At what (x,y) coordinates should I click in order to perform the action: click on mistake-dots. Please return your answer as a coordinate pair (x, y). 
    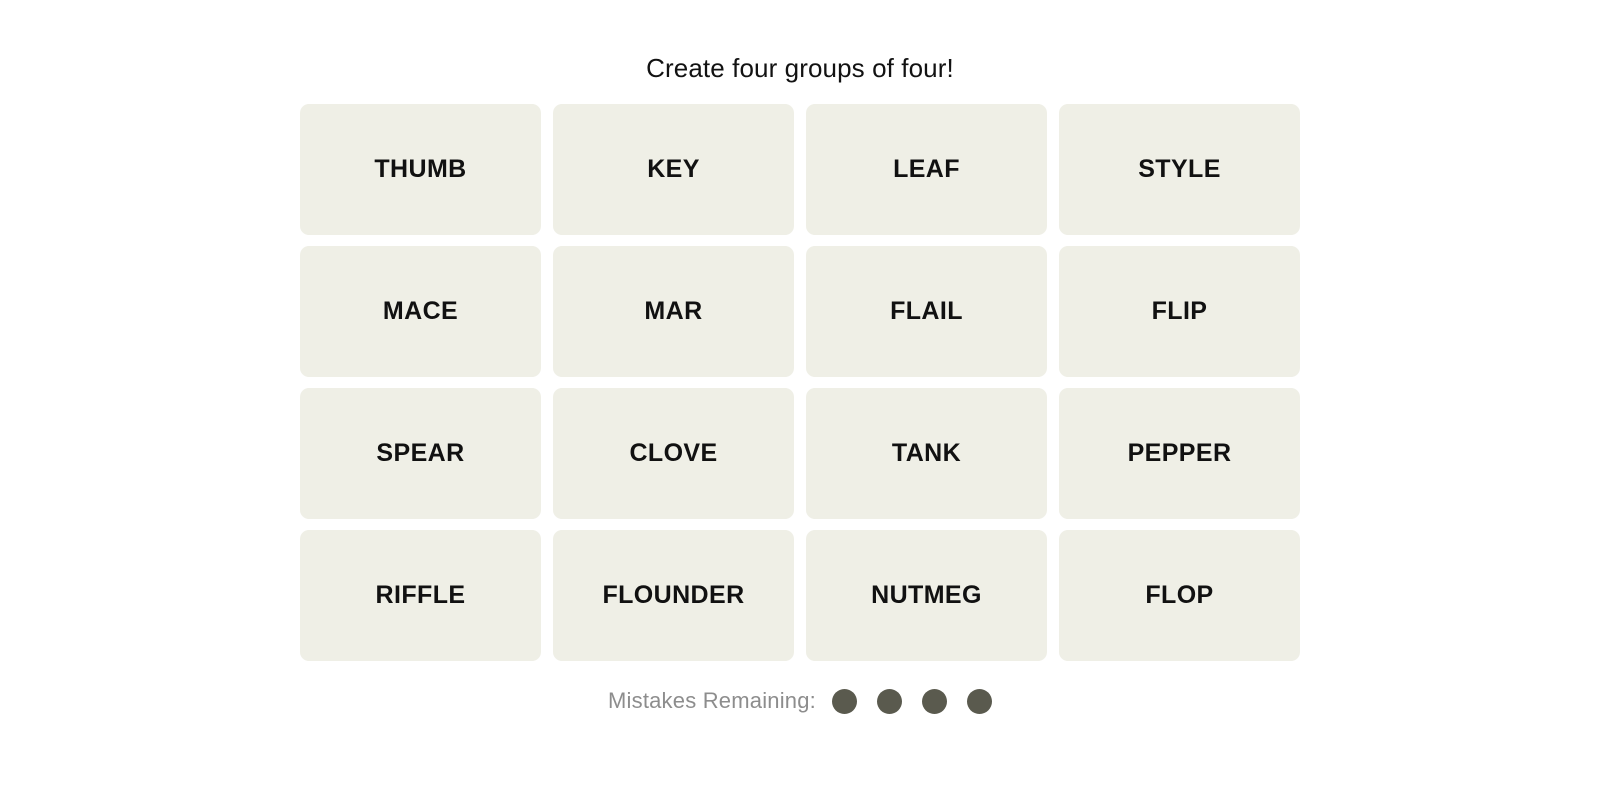
    Looking at the image, I should click on (912, 701).